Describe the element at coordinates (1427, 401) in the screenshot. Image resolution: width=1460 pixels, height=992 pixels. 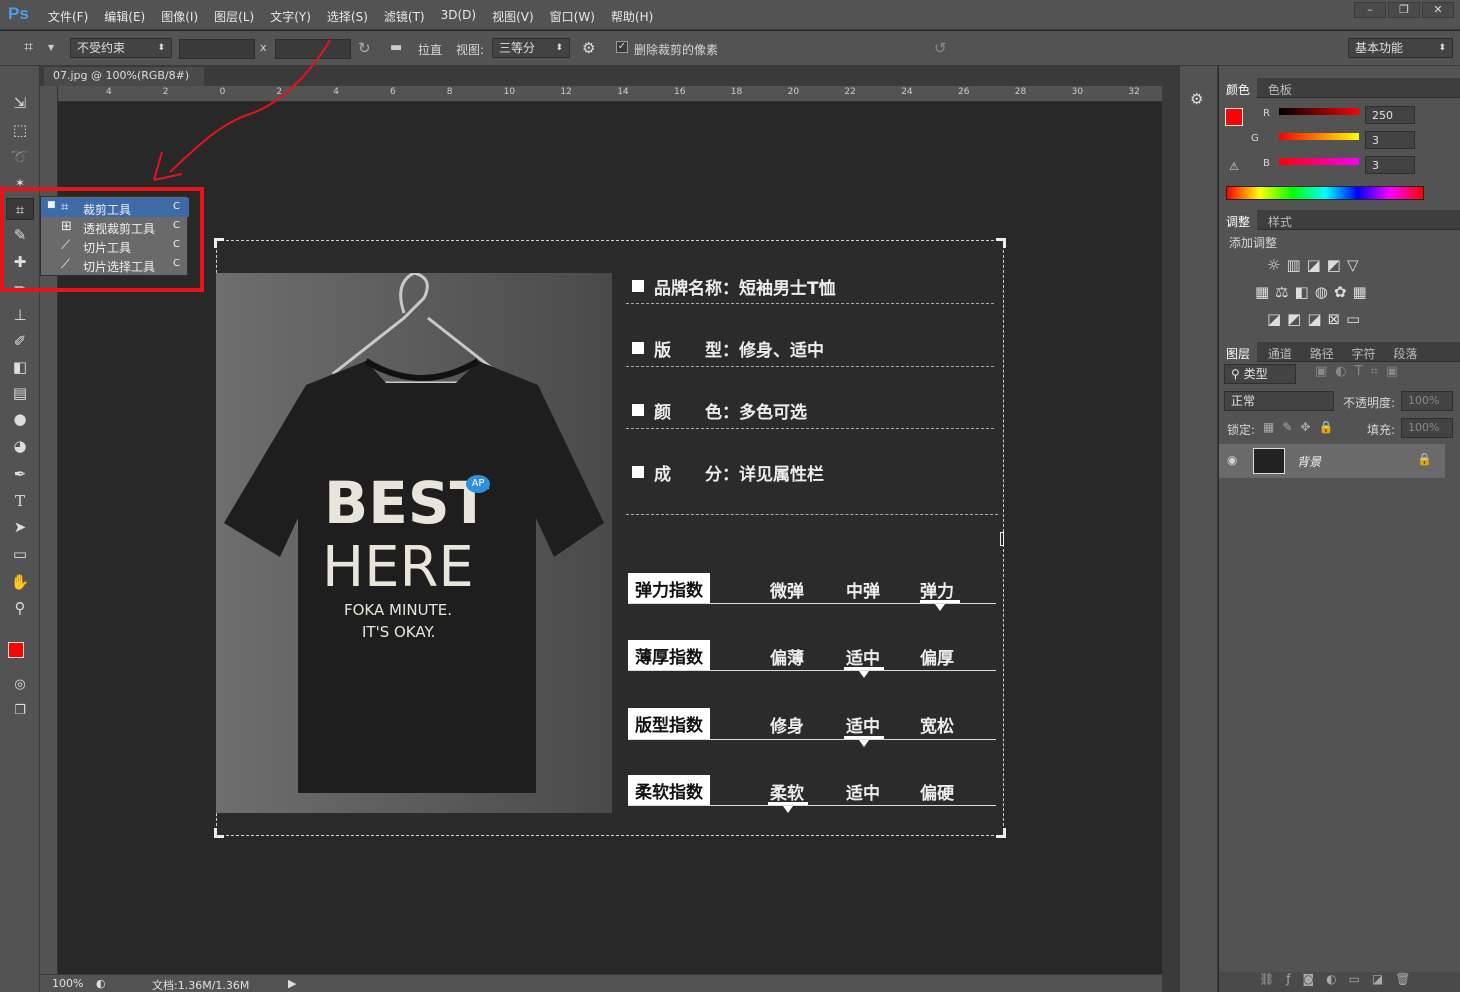
I see `opacity-field: 100%` at that location.